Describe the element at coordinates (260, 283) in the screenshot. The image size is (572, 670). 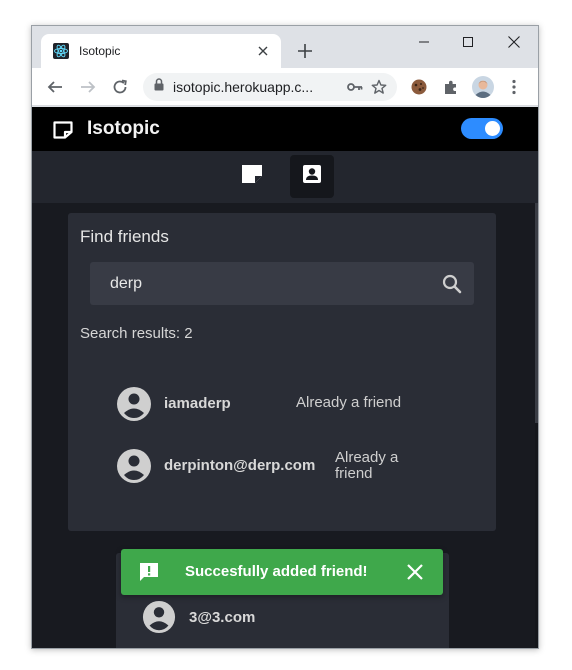
I see `search-input` at that location.